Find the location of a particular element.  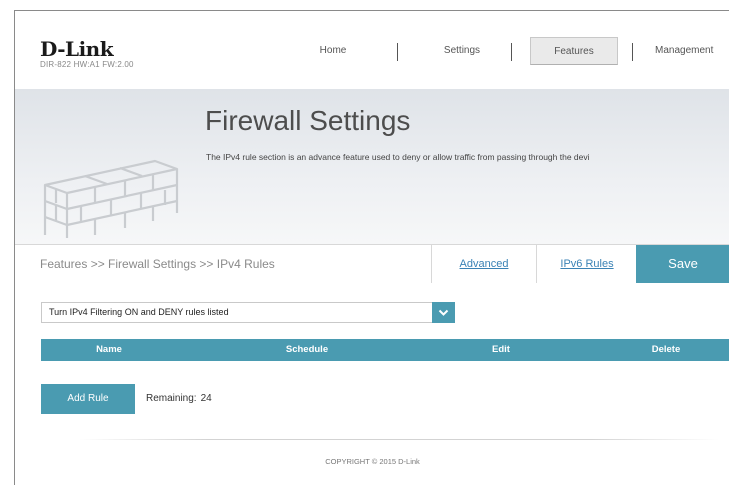

copyright: COPYRIGHT © 2015 D-Link is located at coordinates (372, 461).